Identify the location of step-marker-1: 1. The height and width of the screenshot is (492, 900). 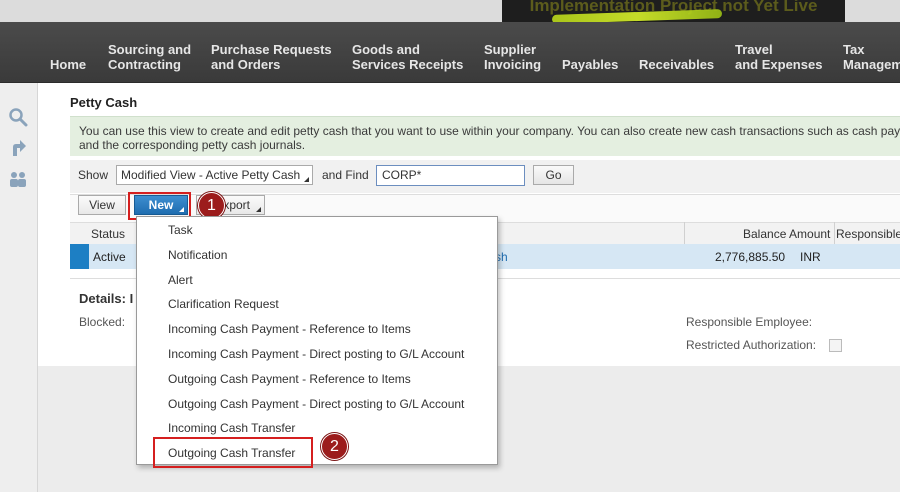
(211, 205).